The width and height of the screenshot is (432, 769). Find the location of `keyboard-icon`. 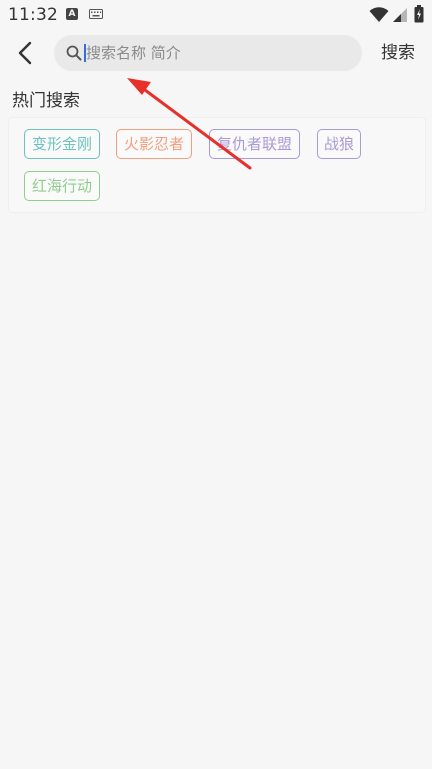

keyboard-icon is located at coordinates (96, 14).